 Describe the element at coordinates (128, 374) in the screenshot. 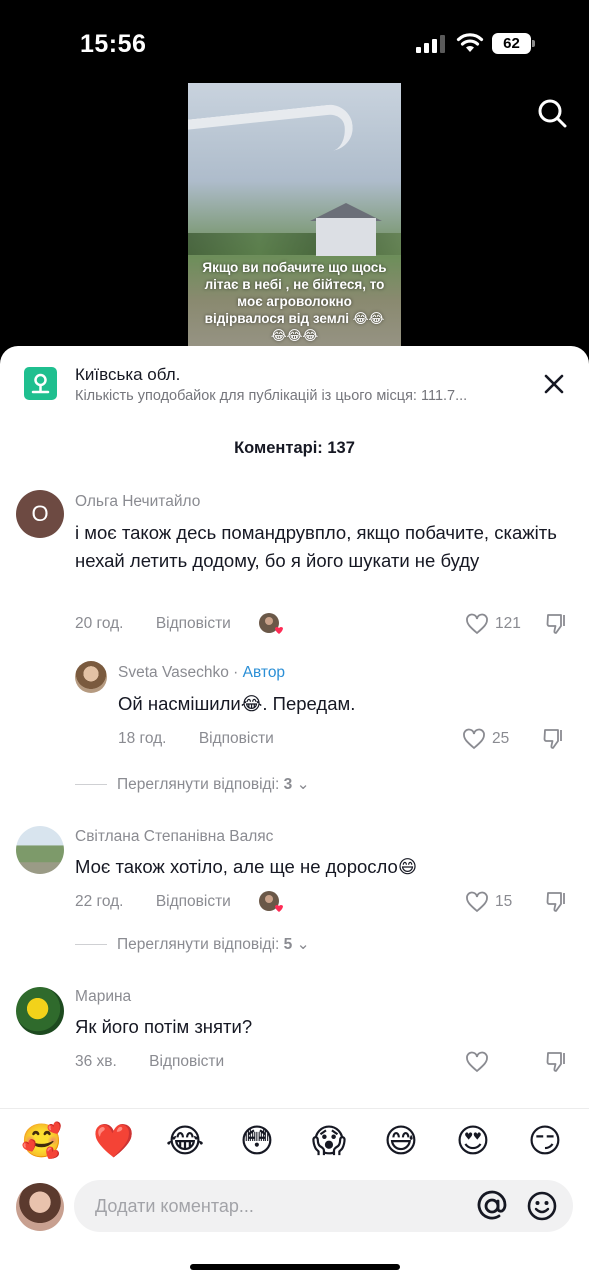

I see `location-title: Київська обл.` at that location.